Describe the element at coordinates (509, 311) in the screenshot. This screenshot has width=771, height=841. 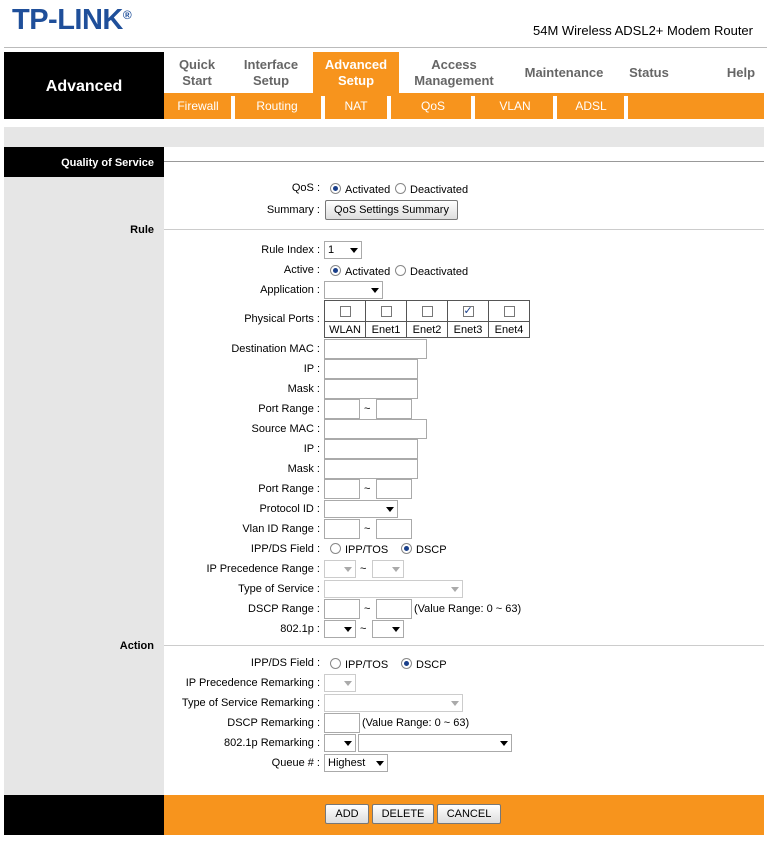
I see `port-enet4-checkbox` at that location.